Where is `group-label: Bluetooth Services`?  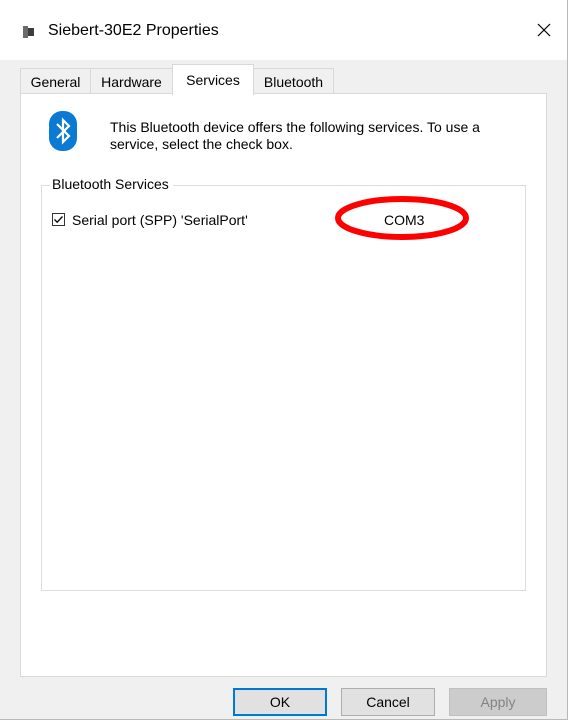 group-label: Bluetooth Services is located at coordinates (111, 184).